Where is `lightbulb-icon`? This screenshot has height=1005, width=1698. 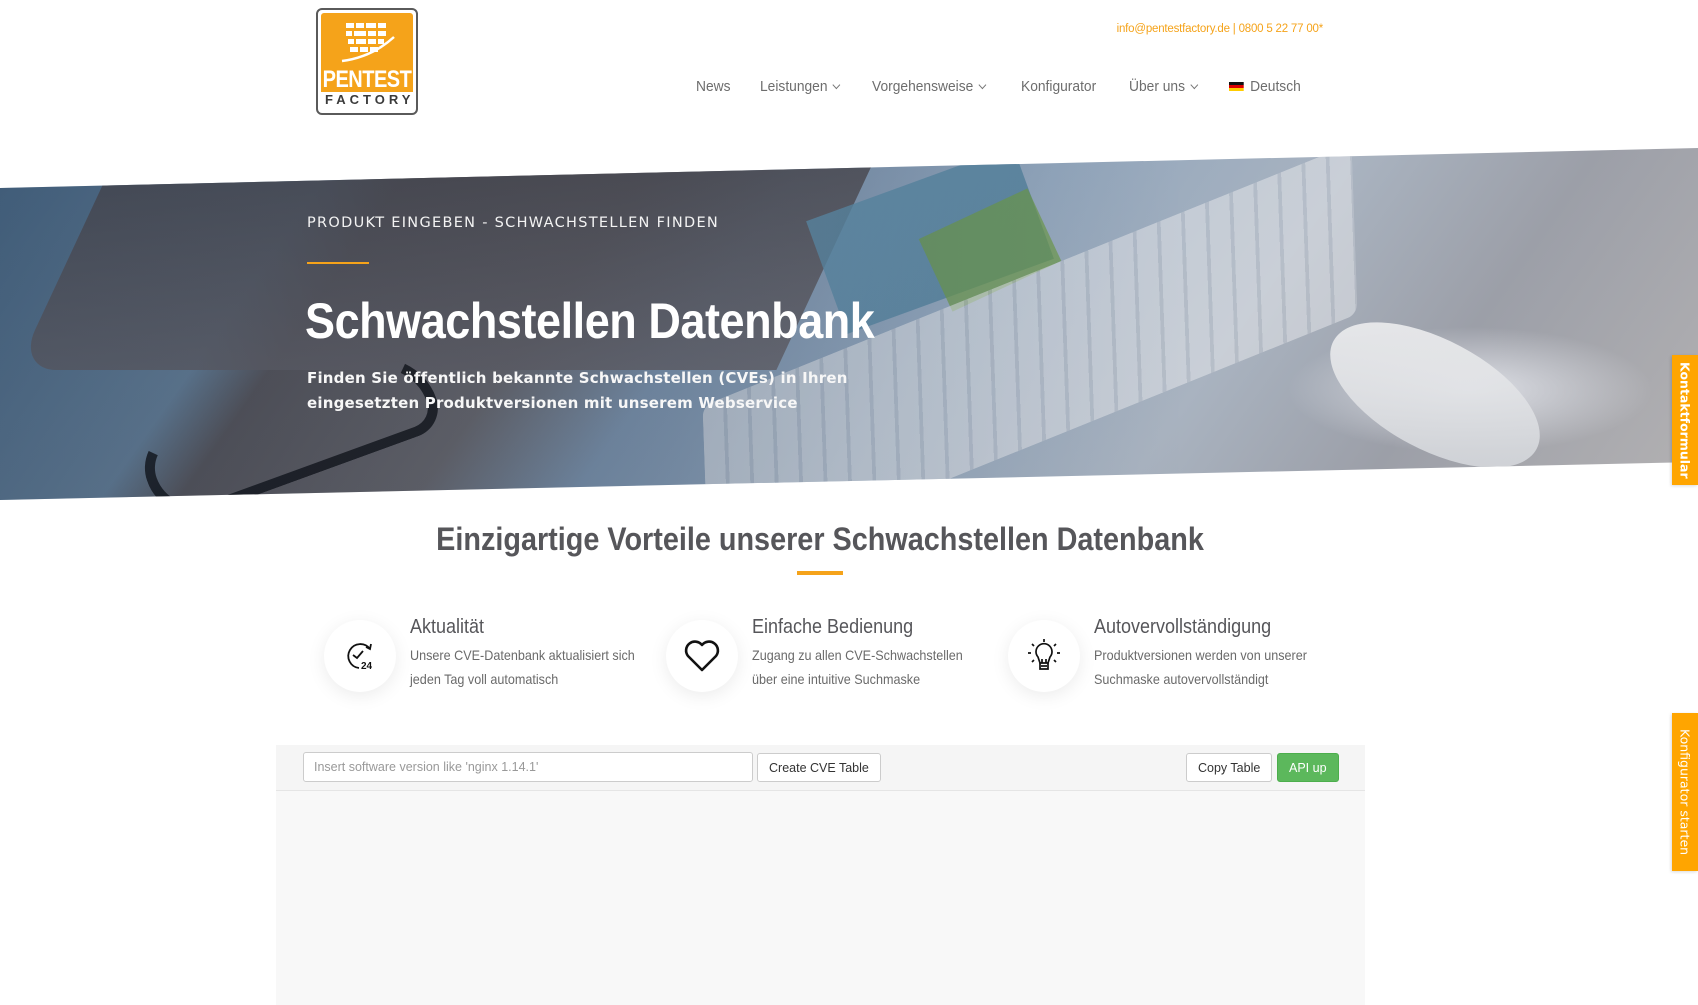
lightbulb-icon is located at coordinates (1044, 656).